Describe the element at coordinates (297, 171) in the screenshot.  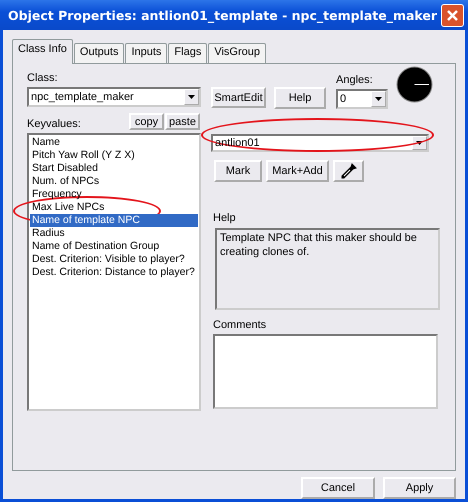
I see `mark-add-button: Mark+Add` at that location.